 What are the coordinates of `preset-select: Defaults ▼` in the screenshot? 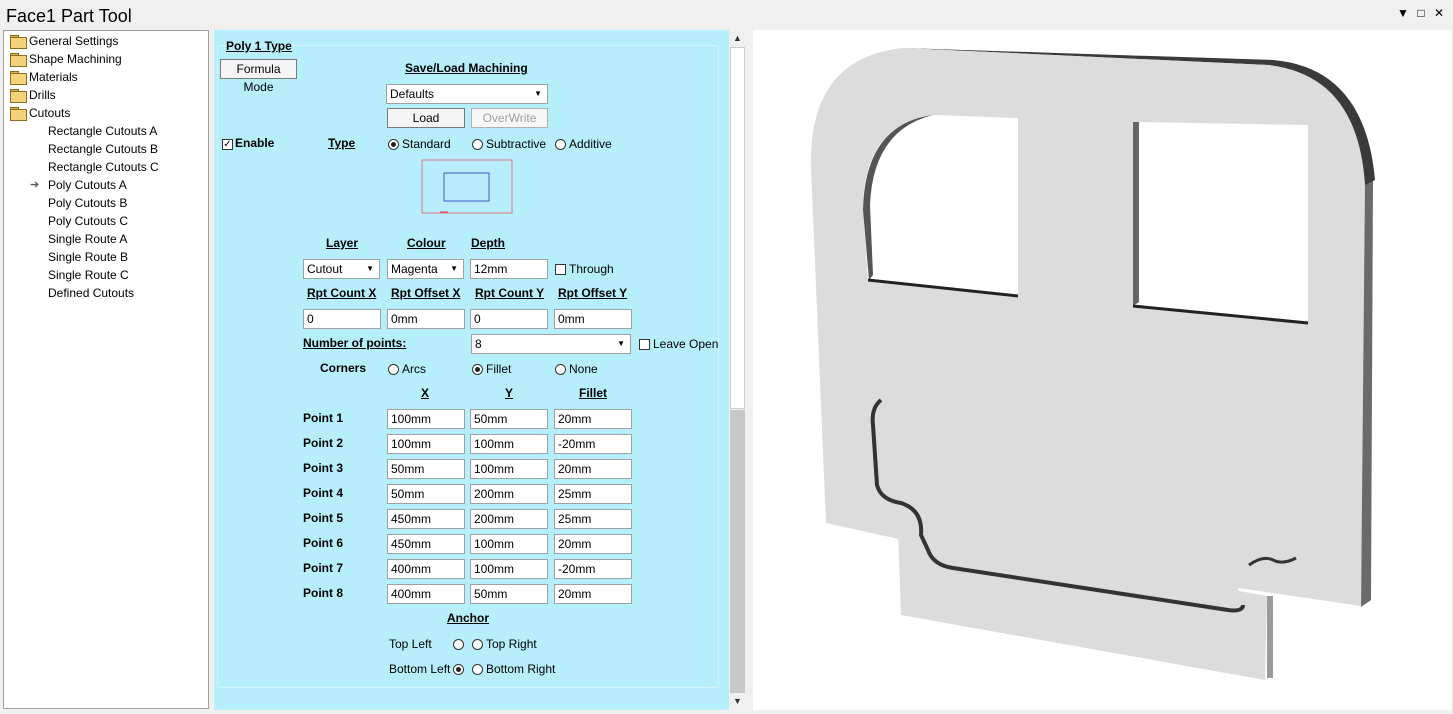 It's located at (467, 94).